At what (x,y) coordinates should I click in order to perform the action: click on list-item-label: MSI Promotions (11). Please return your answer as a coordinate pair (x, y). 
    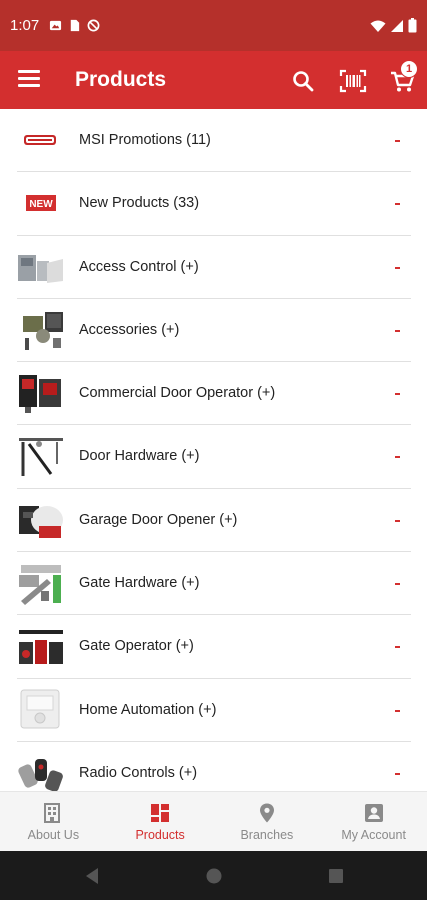
    Looking at the image, I should click on (145, 140).